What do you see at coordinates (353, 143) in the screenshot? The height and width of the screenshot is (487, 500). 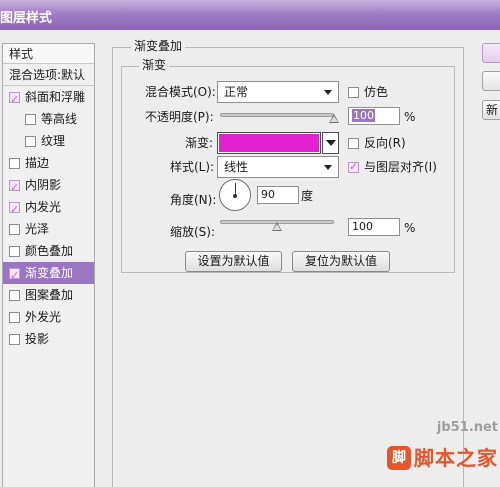 I see `reverse-checkbox-box` at bounding box center [353, 143].